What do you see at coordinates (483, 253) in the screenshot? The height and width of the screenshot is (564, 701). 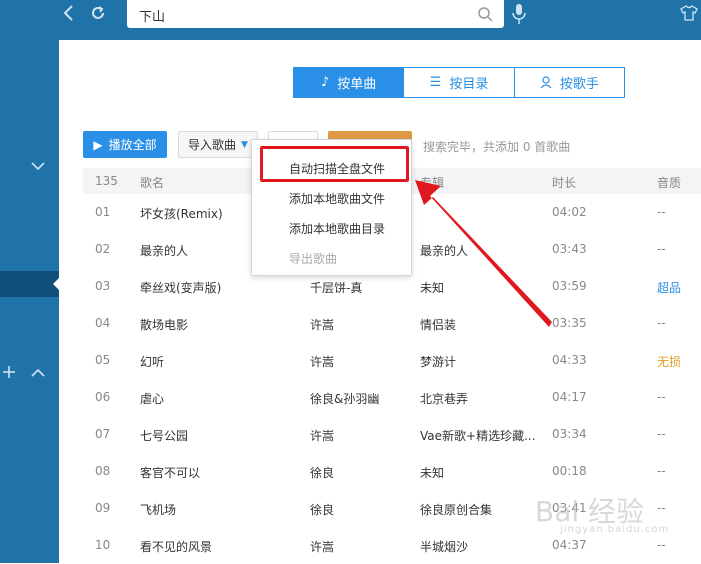 I see `annotation-arrow` at bounding box center [483, 253].